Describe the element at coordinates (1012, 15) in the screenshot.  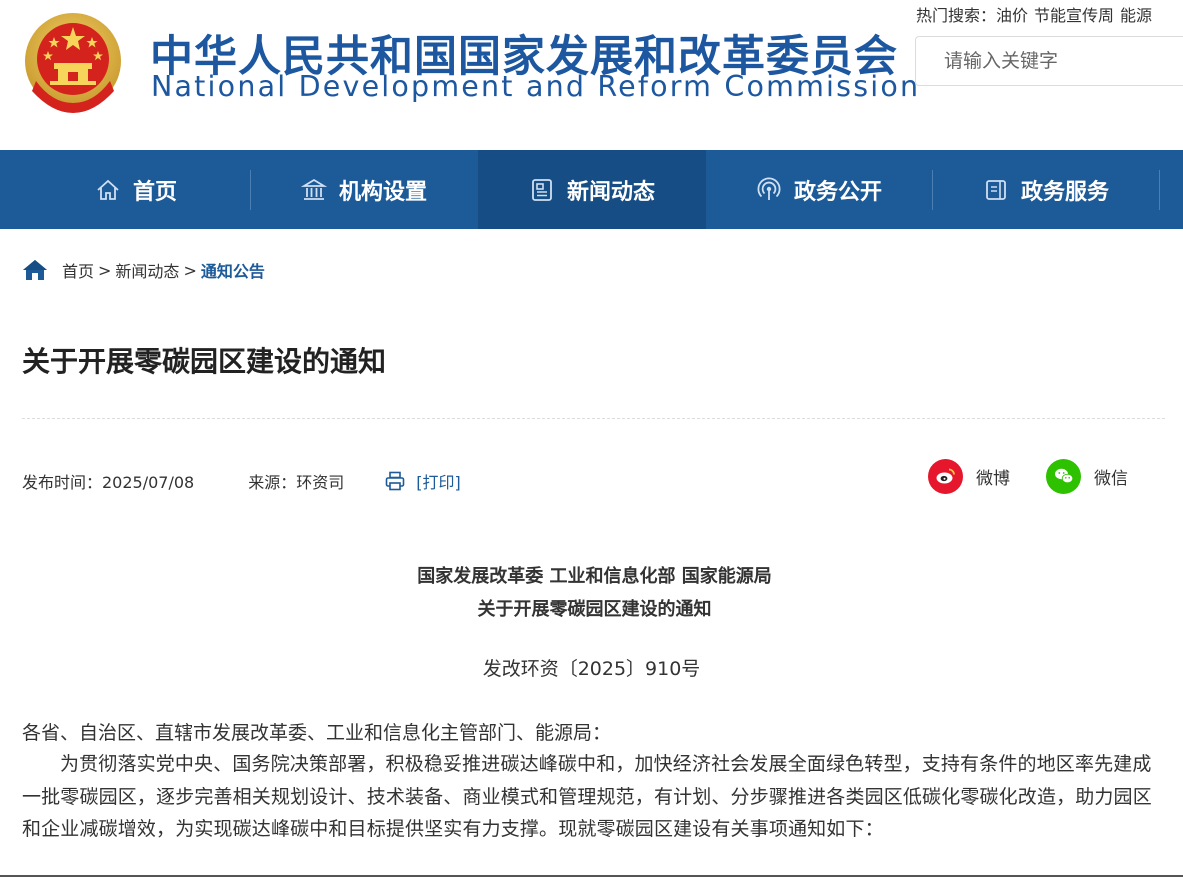
I see `hot-search-term: 油价` at that location.